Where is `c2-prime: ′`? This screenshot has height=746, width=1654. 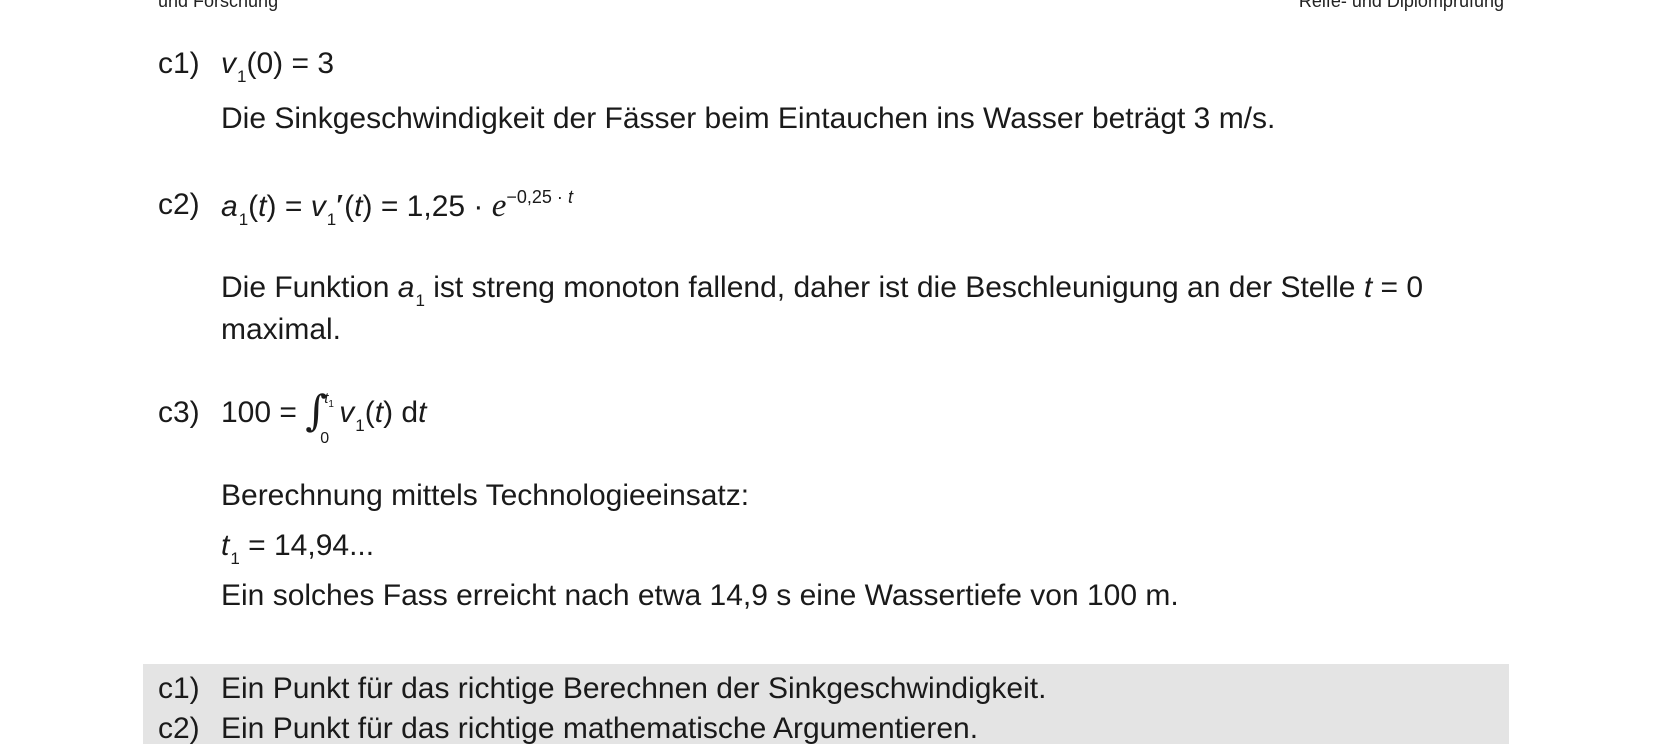
c2-prime: ′ is located at coordinates (340, 205).